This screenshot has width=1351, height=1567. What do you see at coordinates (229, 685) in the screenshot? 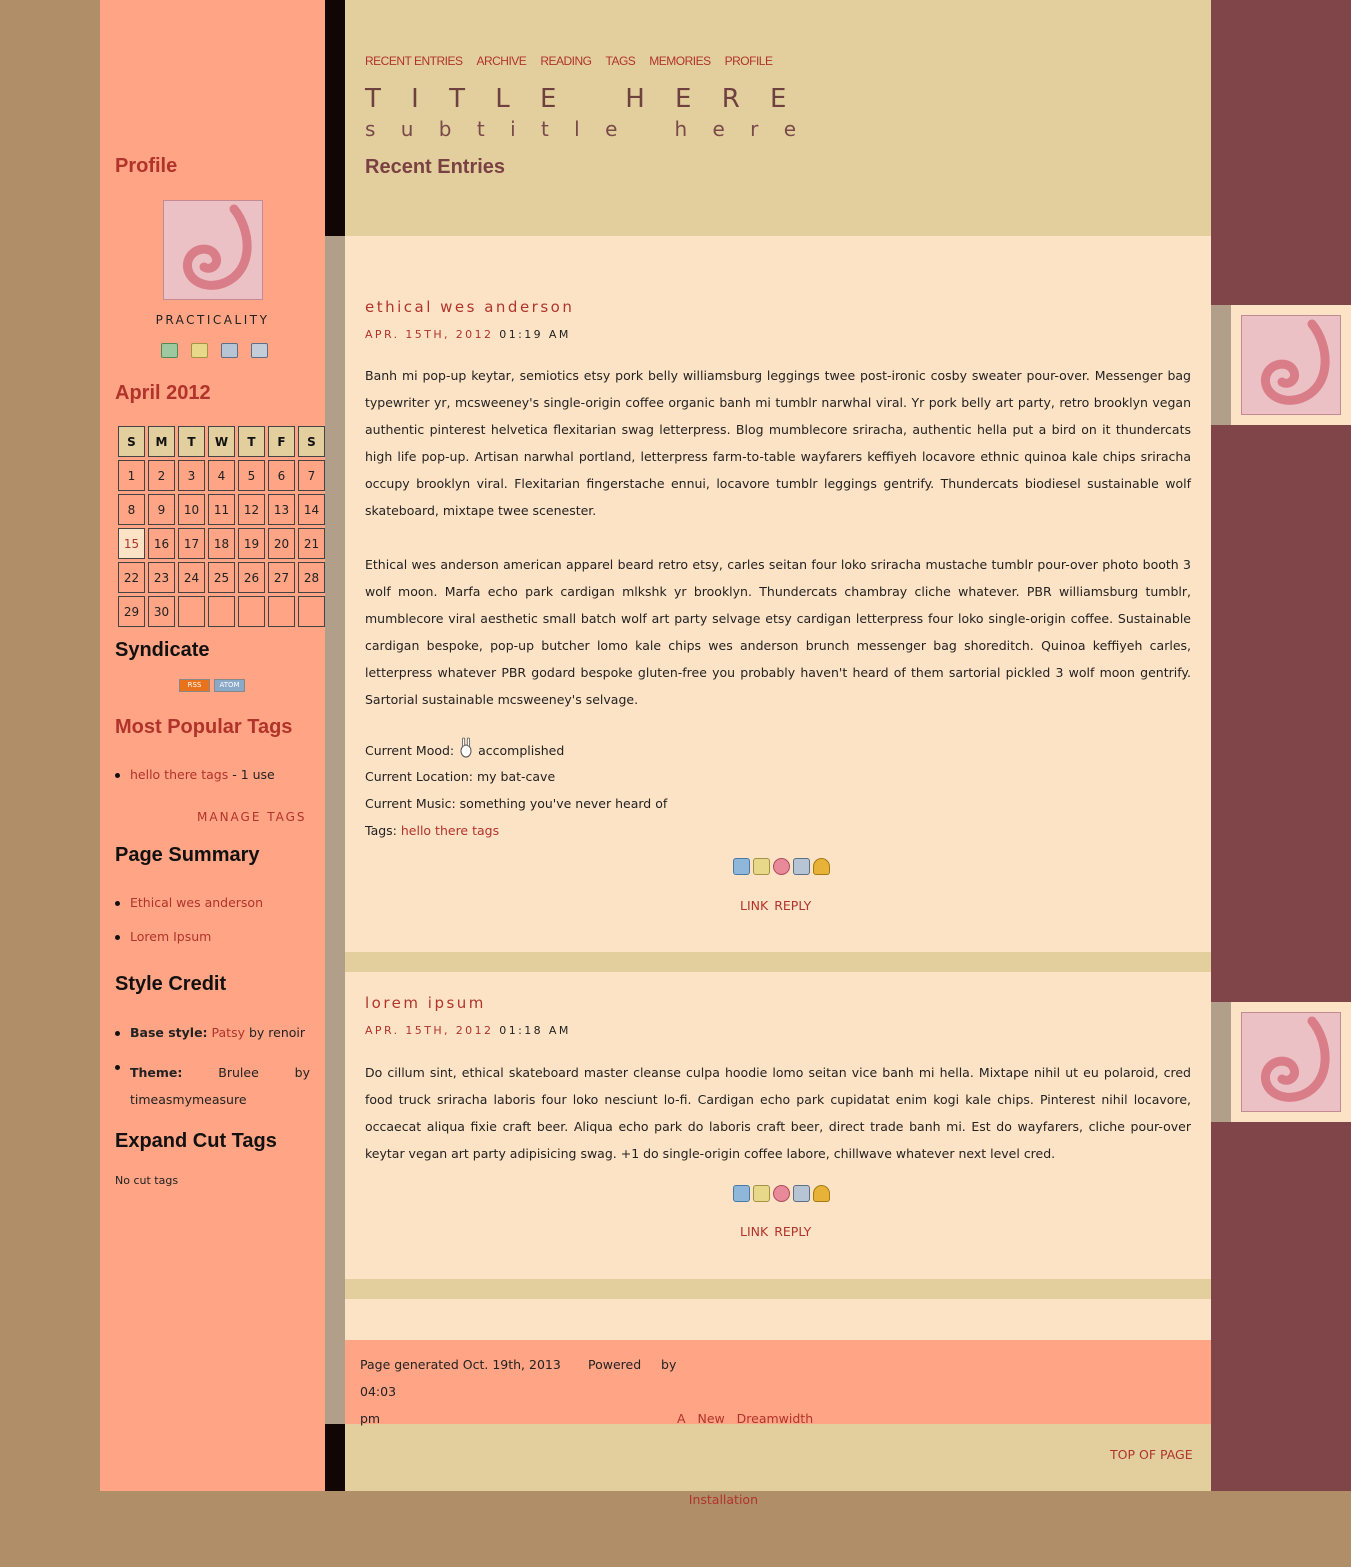
I see `atom-badge: ATOM` at bounding box center [229, 685].